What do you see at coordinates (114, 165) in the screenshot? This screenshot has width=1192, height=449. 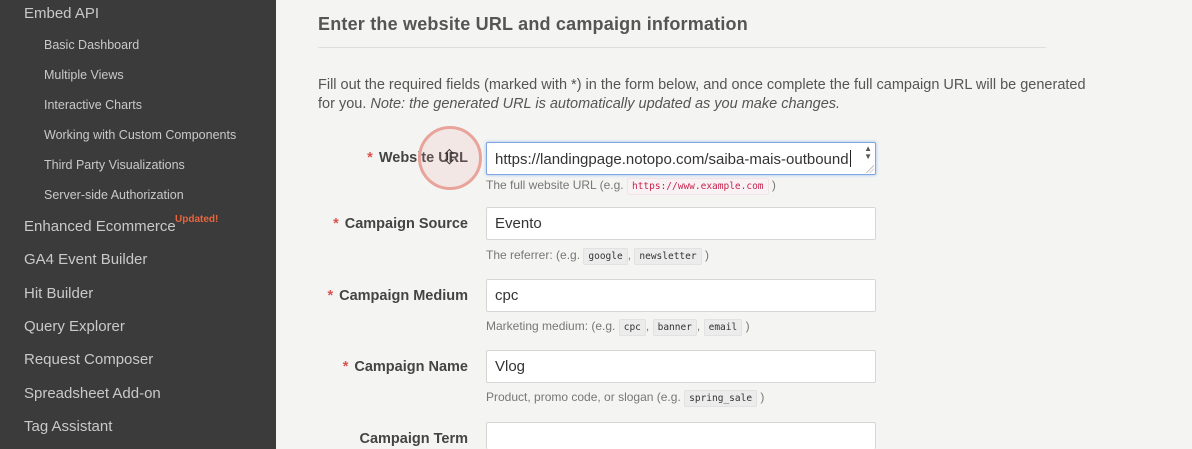 I see `sidebar-item-third-party-visualizations: Third Party Visualizations` at bounding box center [114, 165].